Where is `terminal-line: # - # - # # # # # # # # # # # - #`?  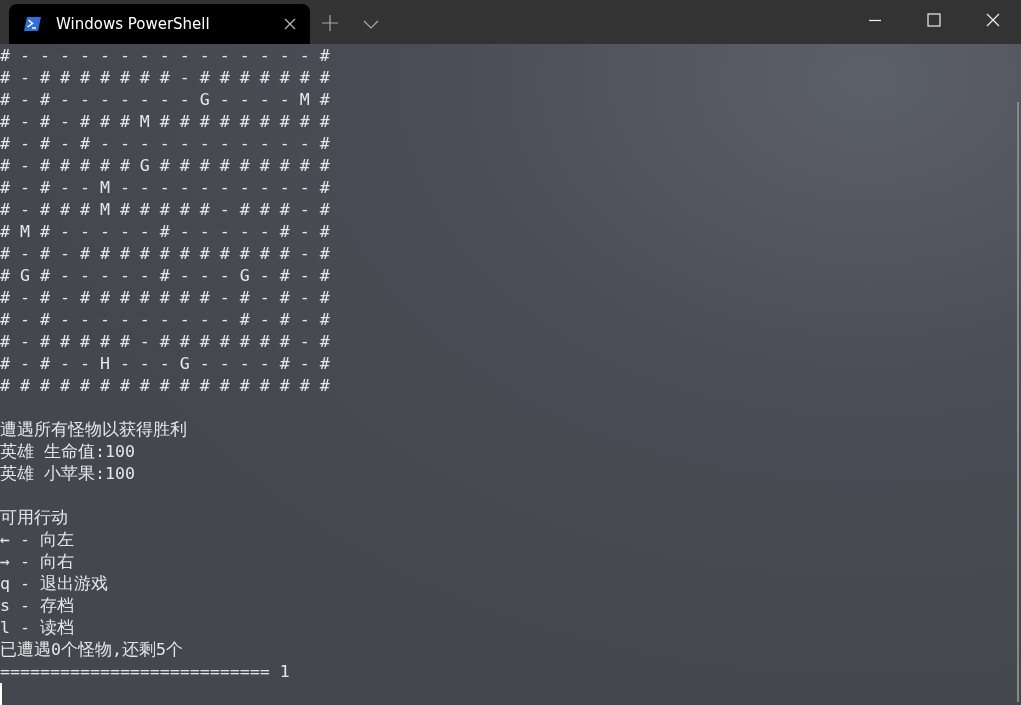
terminal-line: # - # - # # # # # # # # # # # - # is located at coordinates (165, 253).